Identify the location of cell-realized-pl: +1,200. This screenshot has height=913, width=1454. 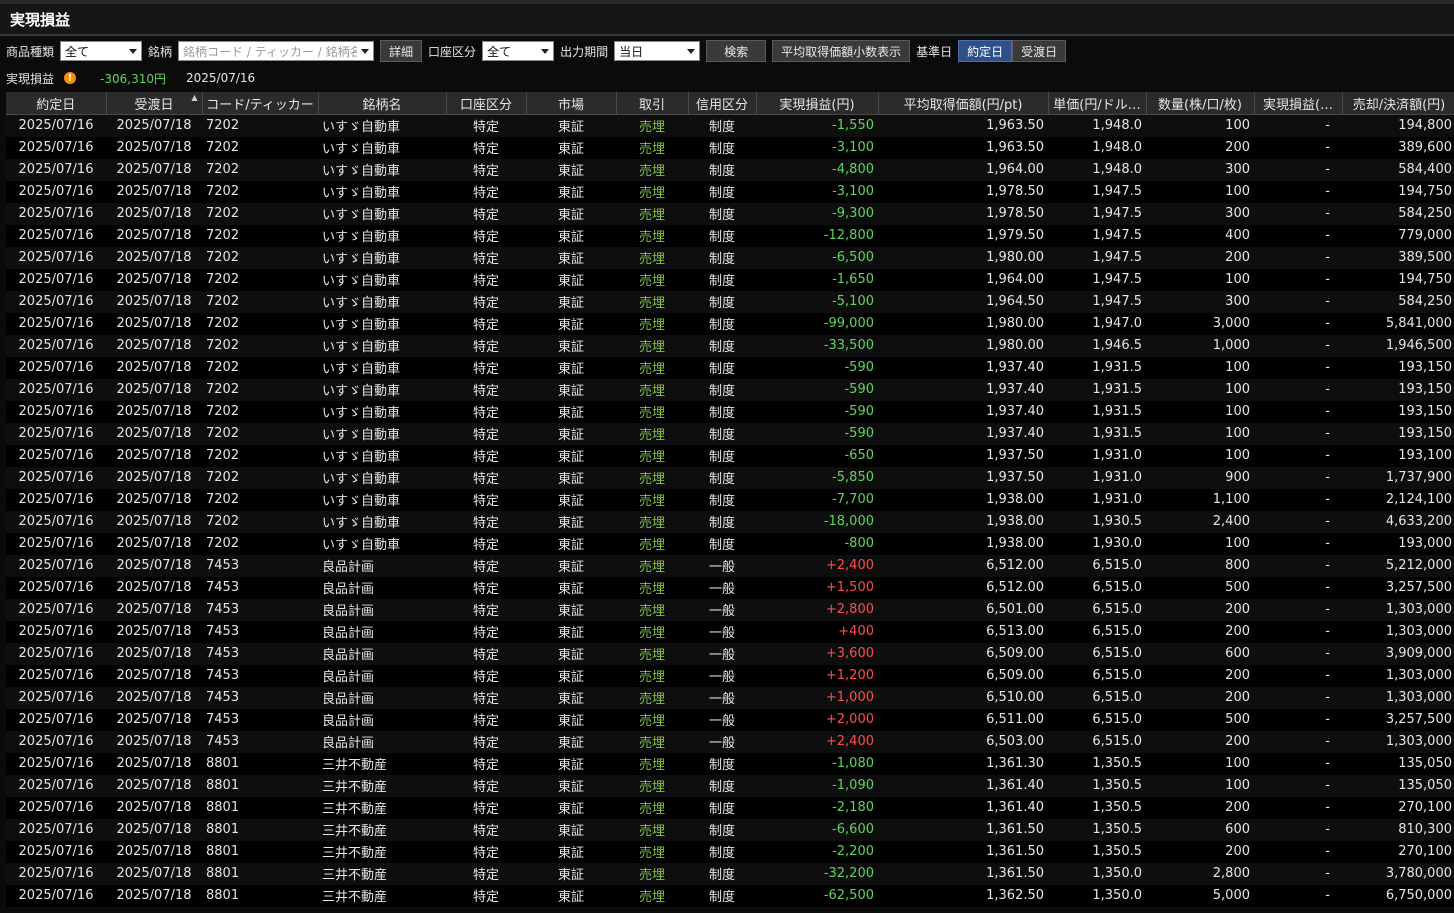
(817, 675).